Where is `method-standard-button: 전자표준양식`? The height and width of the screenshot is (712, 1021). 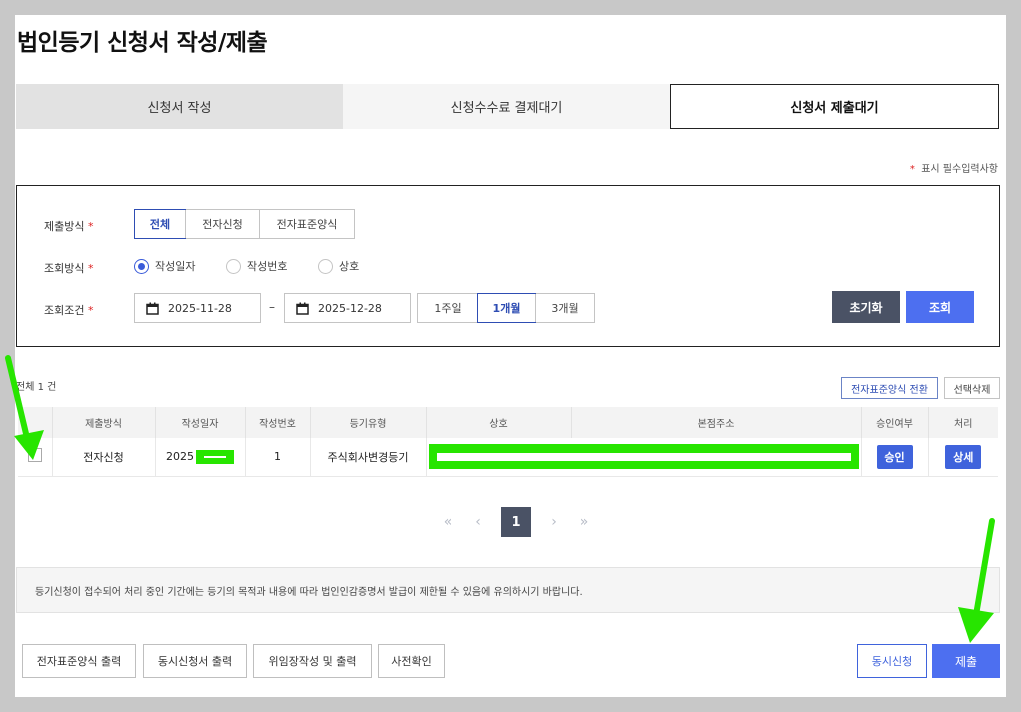 method-standard-button: 전자표준양식 is located at coordinates (306, 224).